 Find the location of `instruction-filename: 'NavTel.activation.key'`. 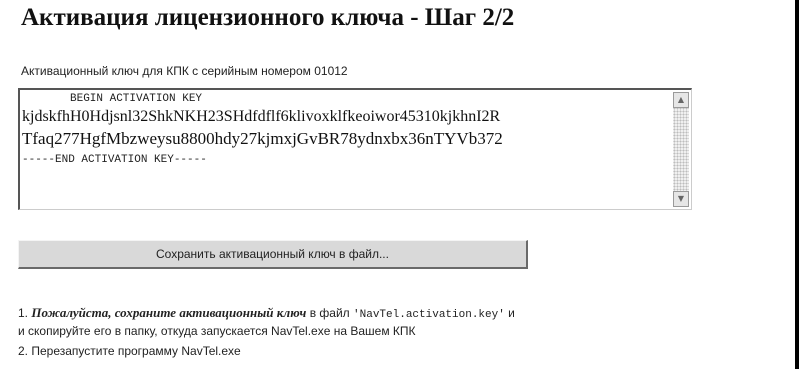

instruction-filename: 'NavTel.activation.key' is located at coordinates (429, 315).